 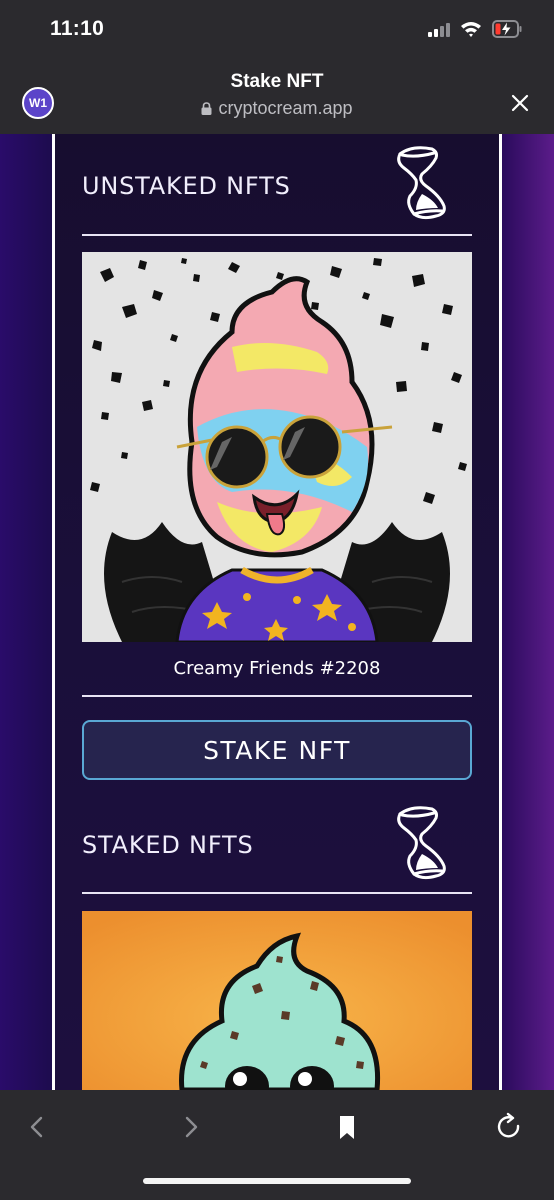 What do you see at coordinates (440, 29) in the screenshot?
I see `cellular-signal-icon` at bounding box center [440, 29].